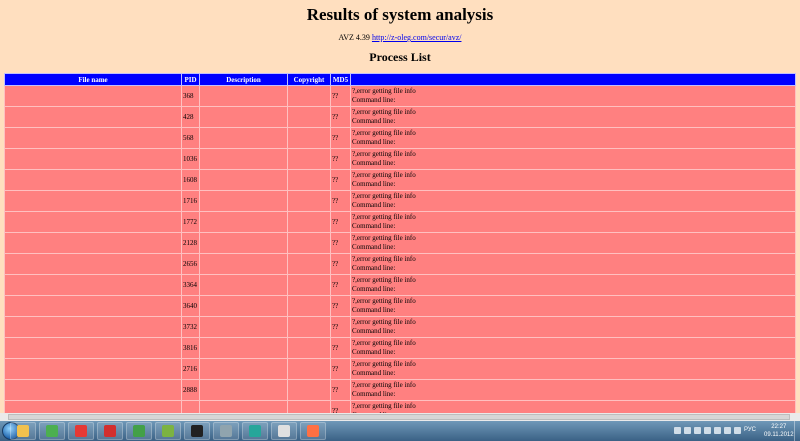 The width and height of the screenshot is (800, 441). I want to click on tray-flag-icon, so click(697, 430).